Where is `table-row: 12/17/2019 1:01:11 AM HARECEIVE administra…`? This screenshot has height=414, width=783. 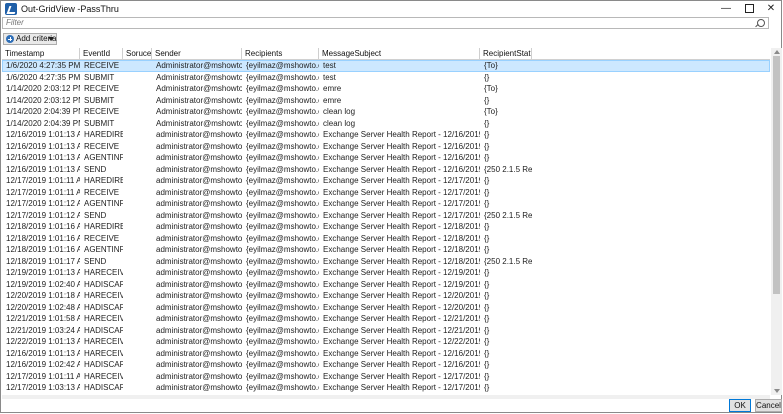 table-row: 12/17/2019 1:01:11 AM HARECEIVE administra… is located at coordinates (386, 377).